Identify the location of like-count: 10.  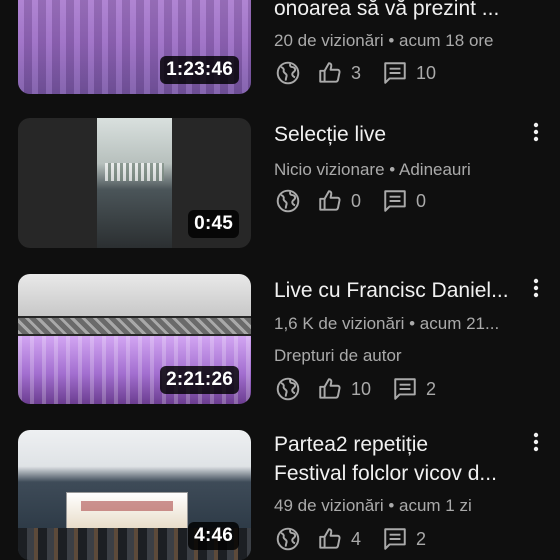
(361, 388).